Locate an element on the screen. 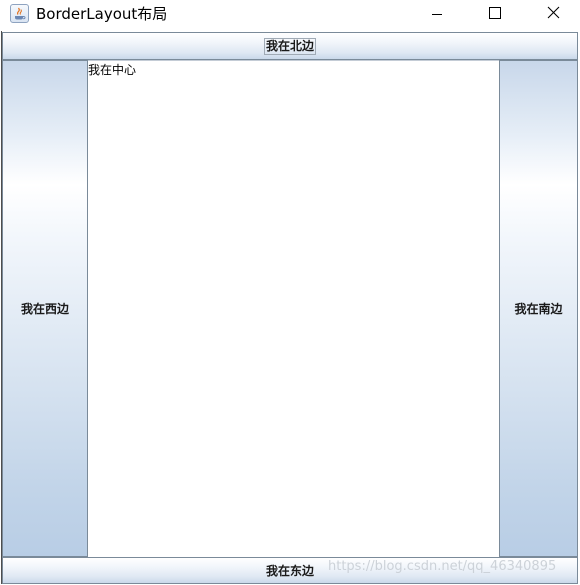 The width and height of the screenshot is (580, 585). west-button: 我在西边 is located at coordinates (45, 308).